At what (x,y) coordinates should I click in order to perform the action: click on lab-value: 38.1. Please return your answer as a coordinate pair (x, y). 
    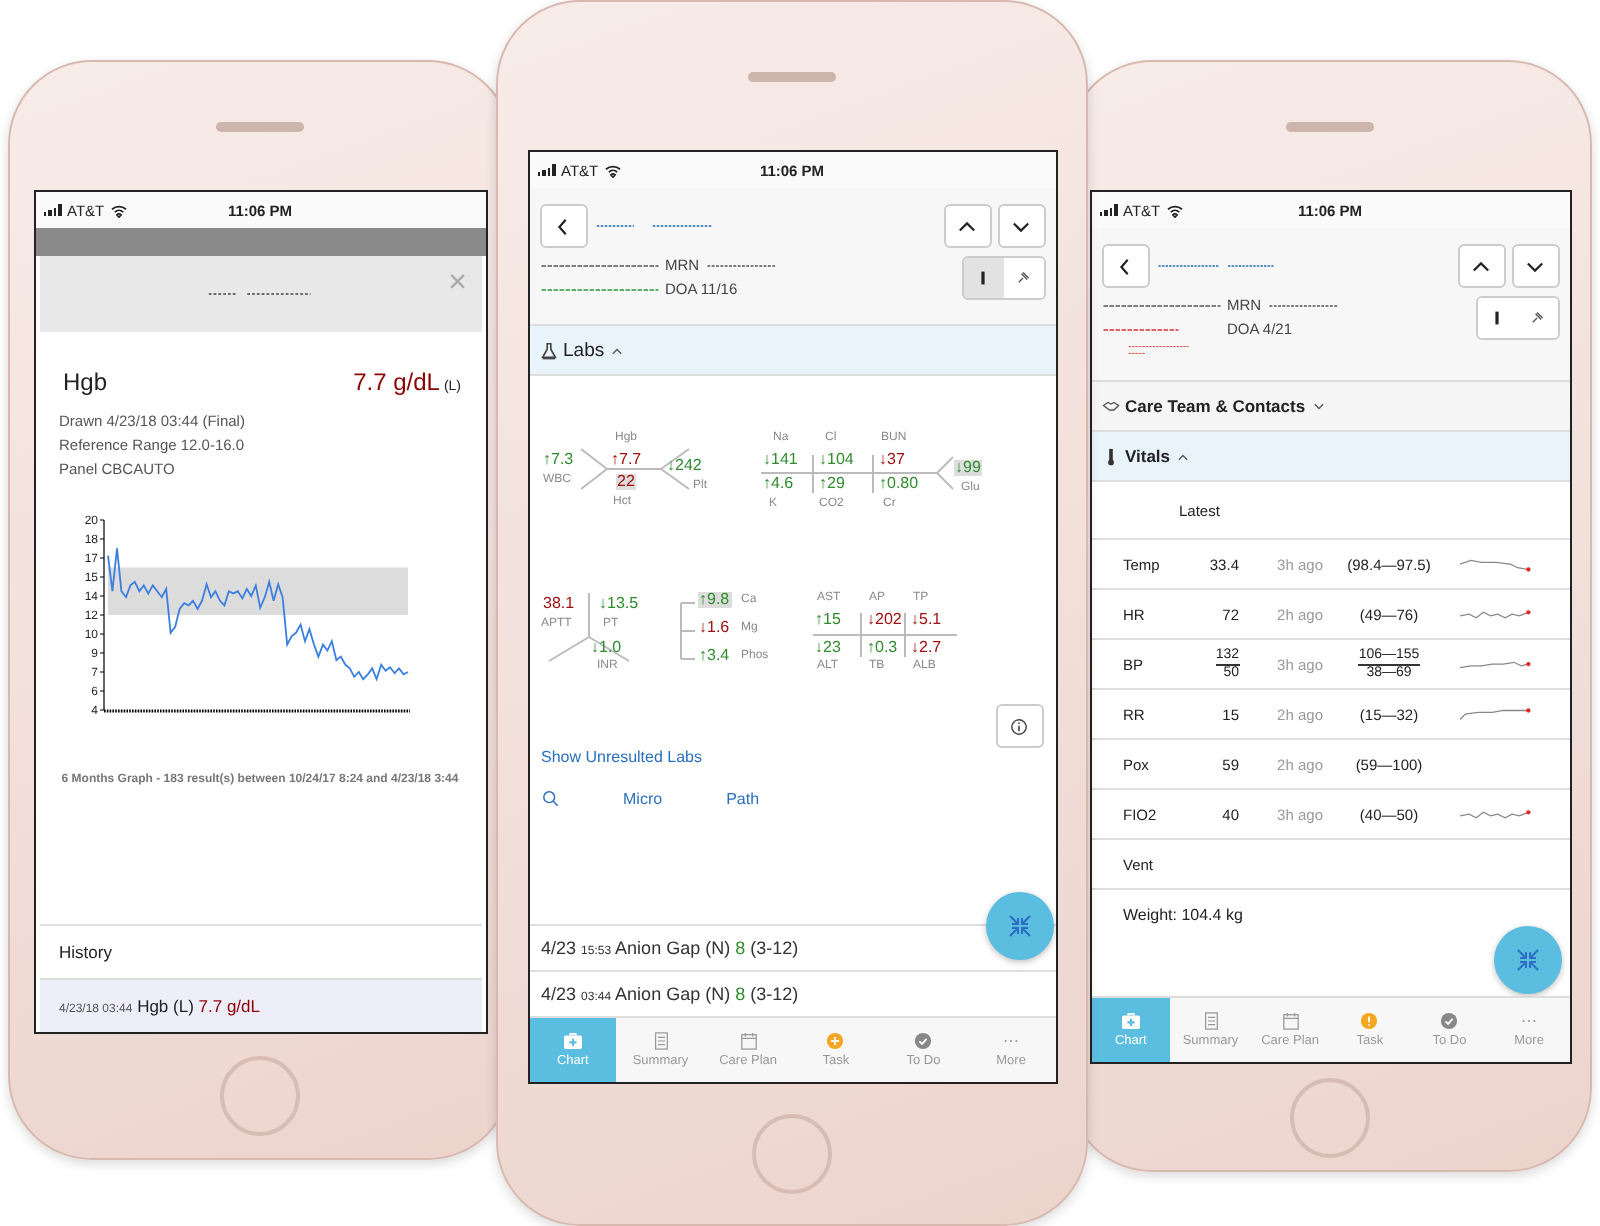
    Looking at the image, I should click on (559, 604).